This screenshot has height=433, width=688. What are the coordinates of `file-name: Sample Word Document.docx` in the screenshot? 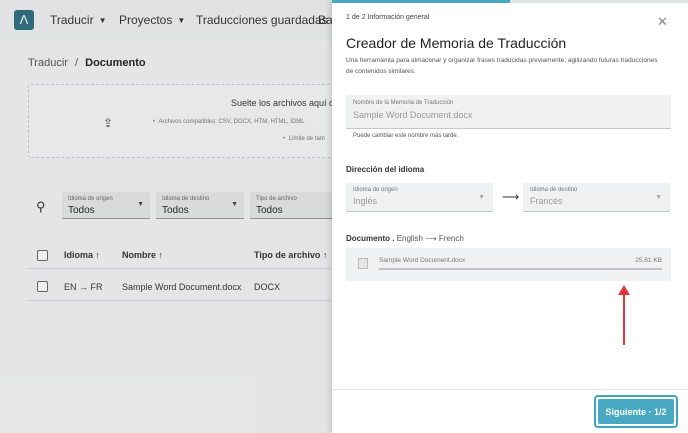 It's located at (422, 260).